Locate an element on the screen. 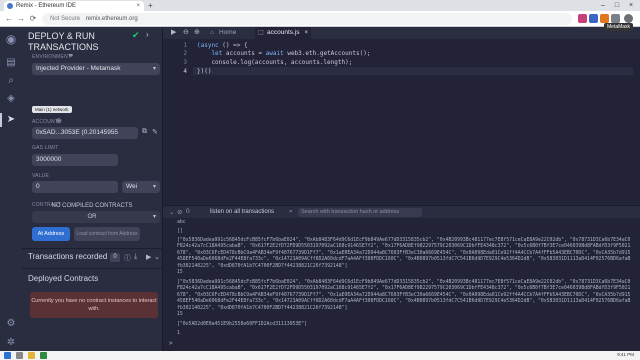 This screenshot has height=360, width=640. terminal-line: 1 is located at coordinates (178, 333).